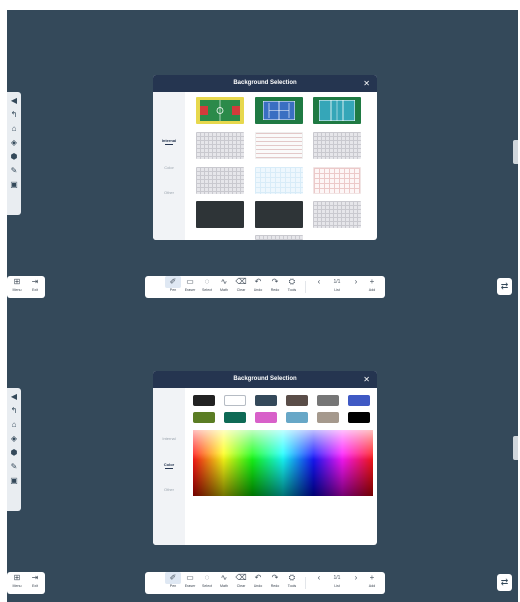 The width and height of the screenshot is (520, 602). Describe the element at coordinates (220, 110) in the screenshot. I see `basketball-court-thumbnail` at that location.